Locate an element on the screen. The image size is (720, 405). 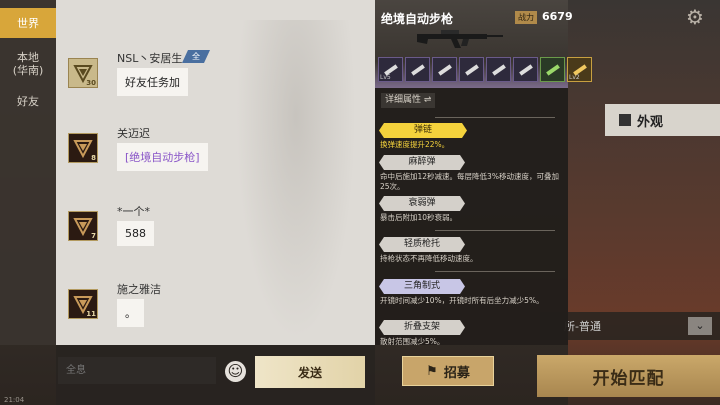
perk-name: 麻醉弹 is located at coordinates (422, 162).